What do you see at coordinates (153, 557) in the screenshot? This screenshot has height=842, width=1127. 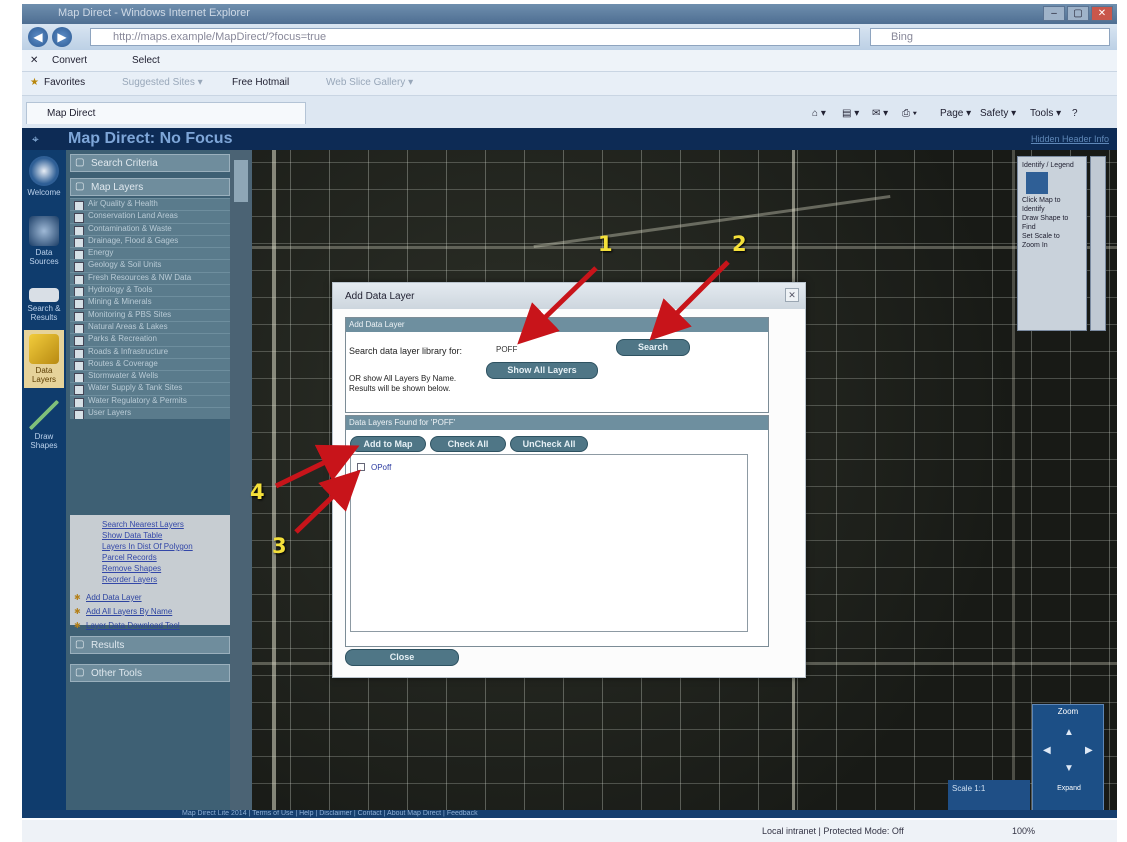 I see `user-layer-link: Parcel Records` at bounding box center [153, 557].